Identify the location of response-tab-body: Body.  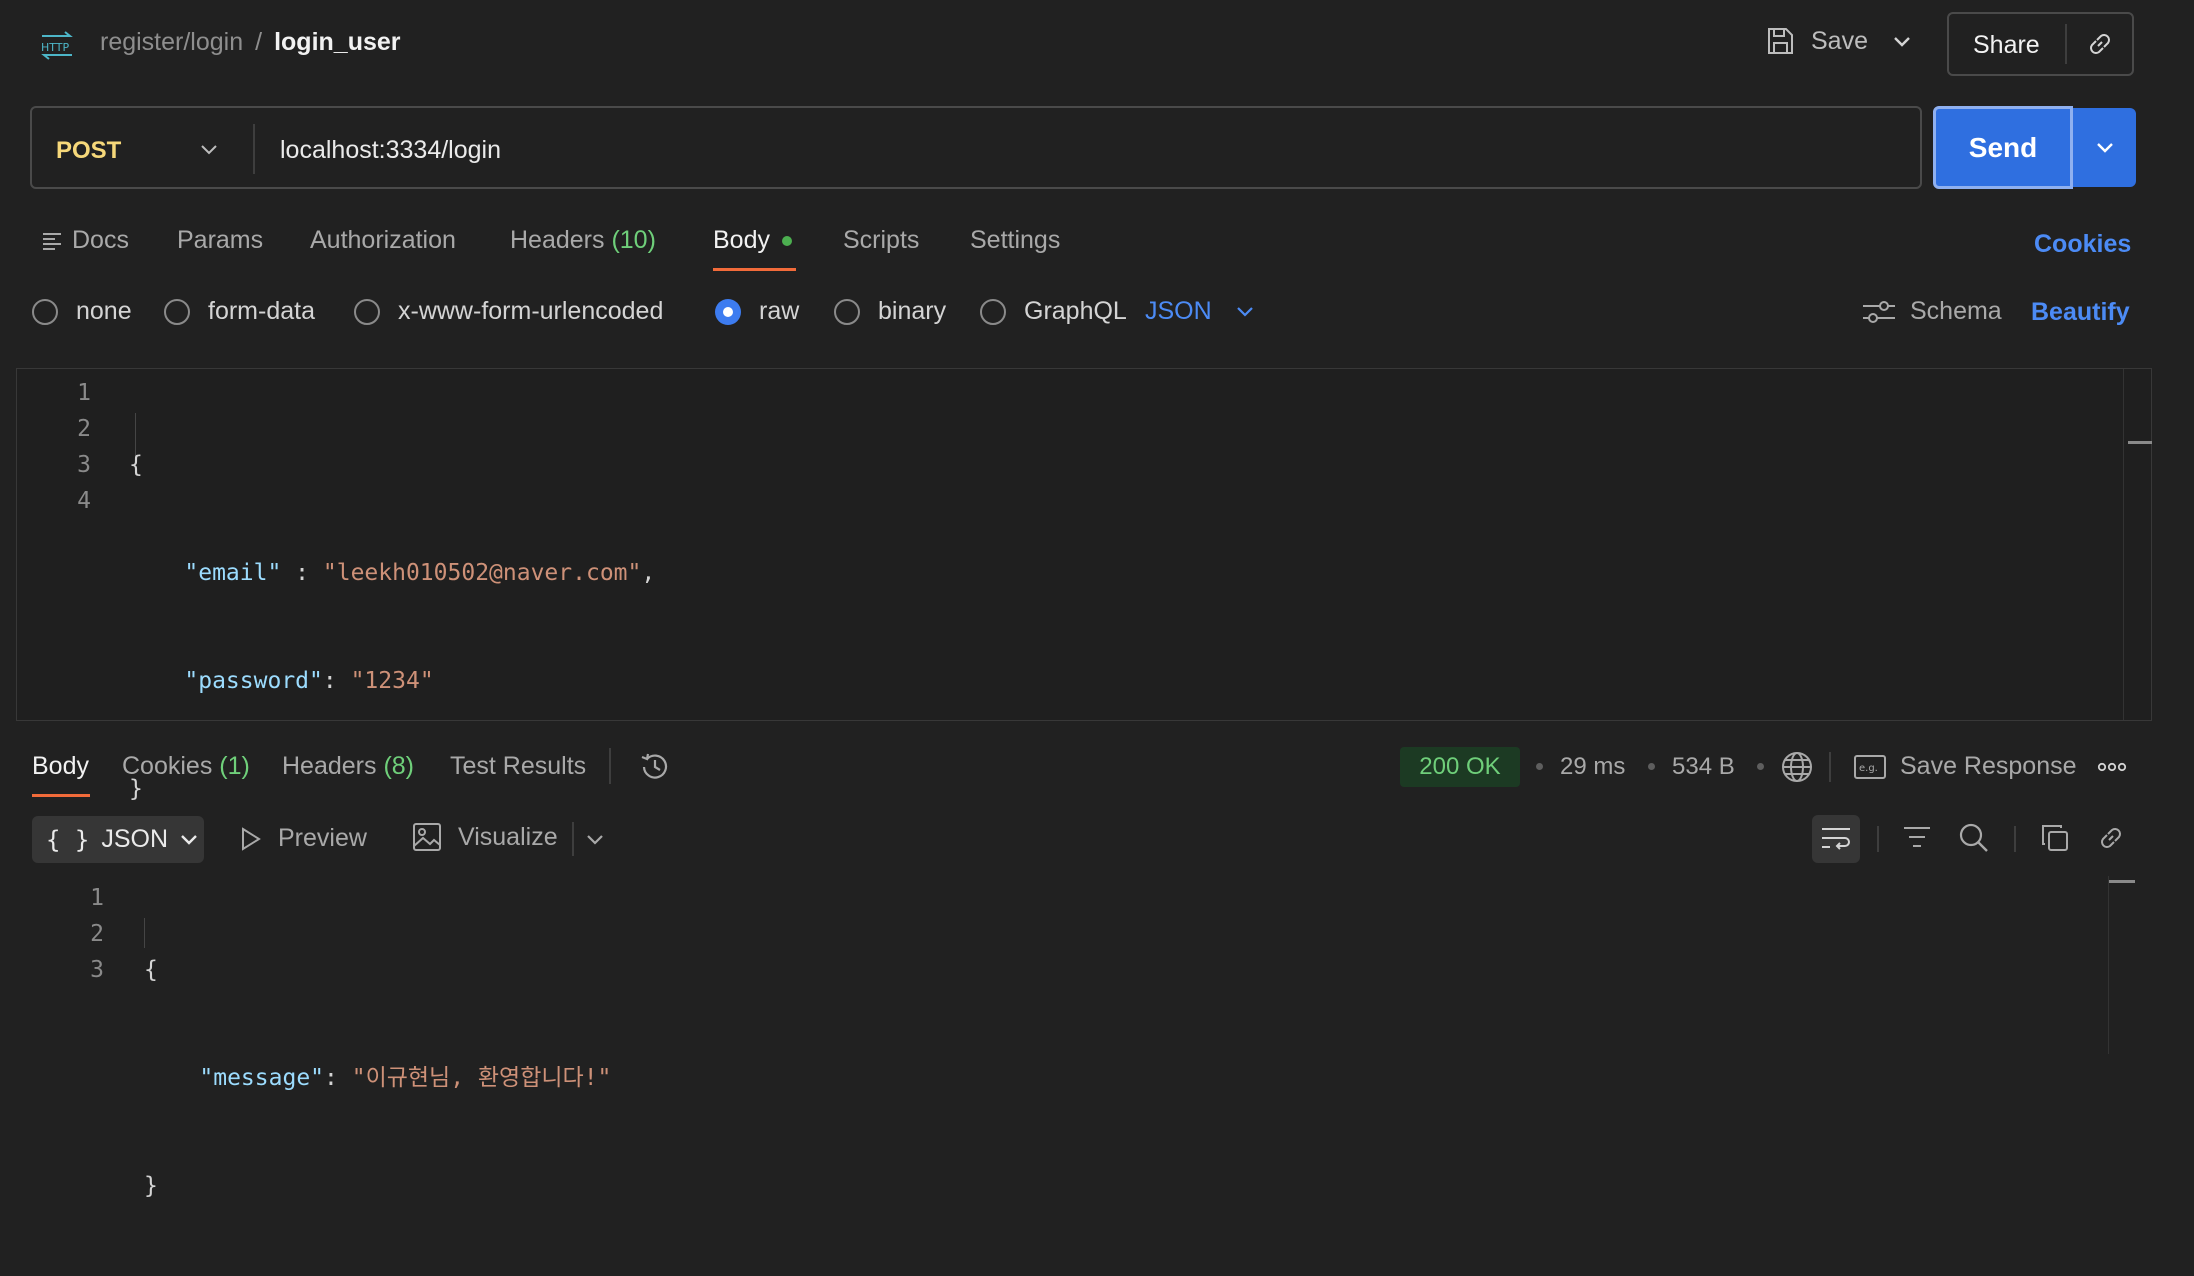
(60, 766).